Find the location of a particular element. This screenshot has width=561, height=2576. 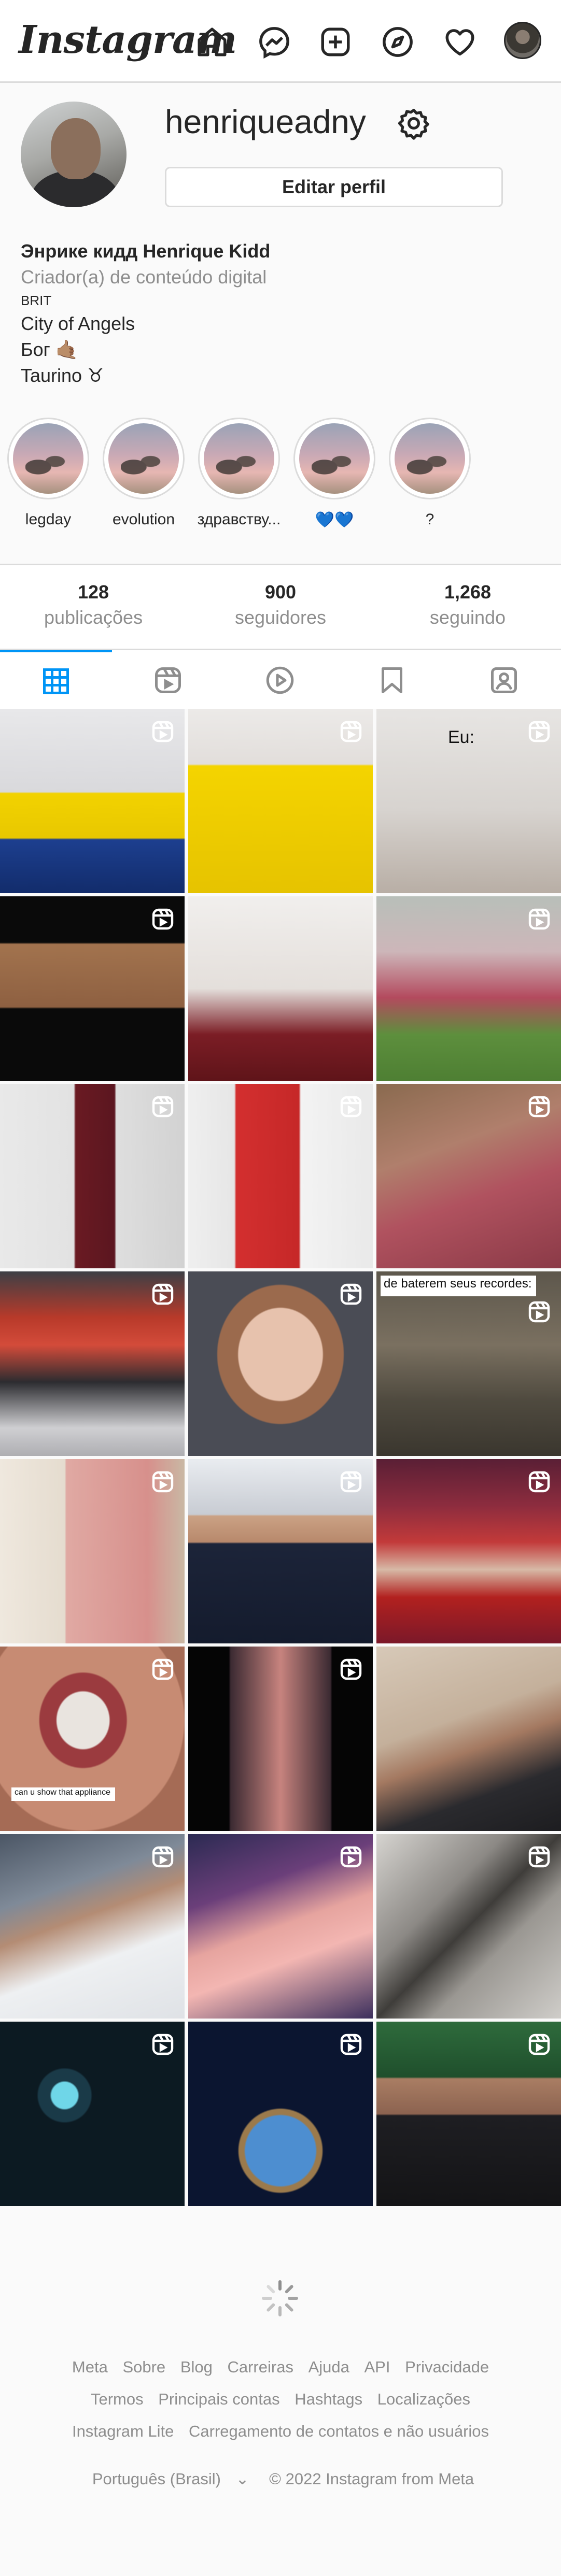

footer-link-about: Sobre is located at coordinates (143, 2367).